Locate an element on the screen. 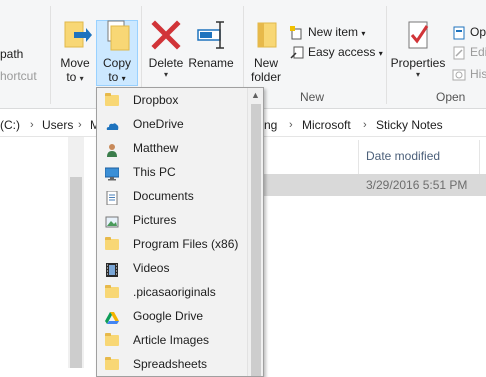 This screenshot has width=486, height=377. breadcrumb-users: Users is located at coordinates (57, 125).